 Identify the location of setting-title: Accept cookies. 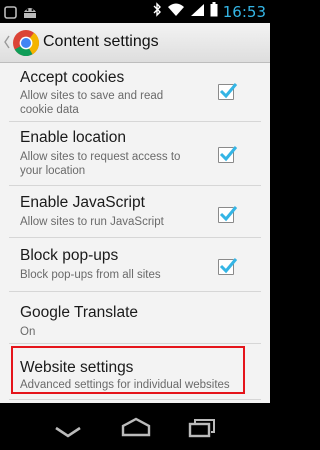
(72, 77).